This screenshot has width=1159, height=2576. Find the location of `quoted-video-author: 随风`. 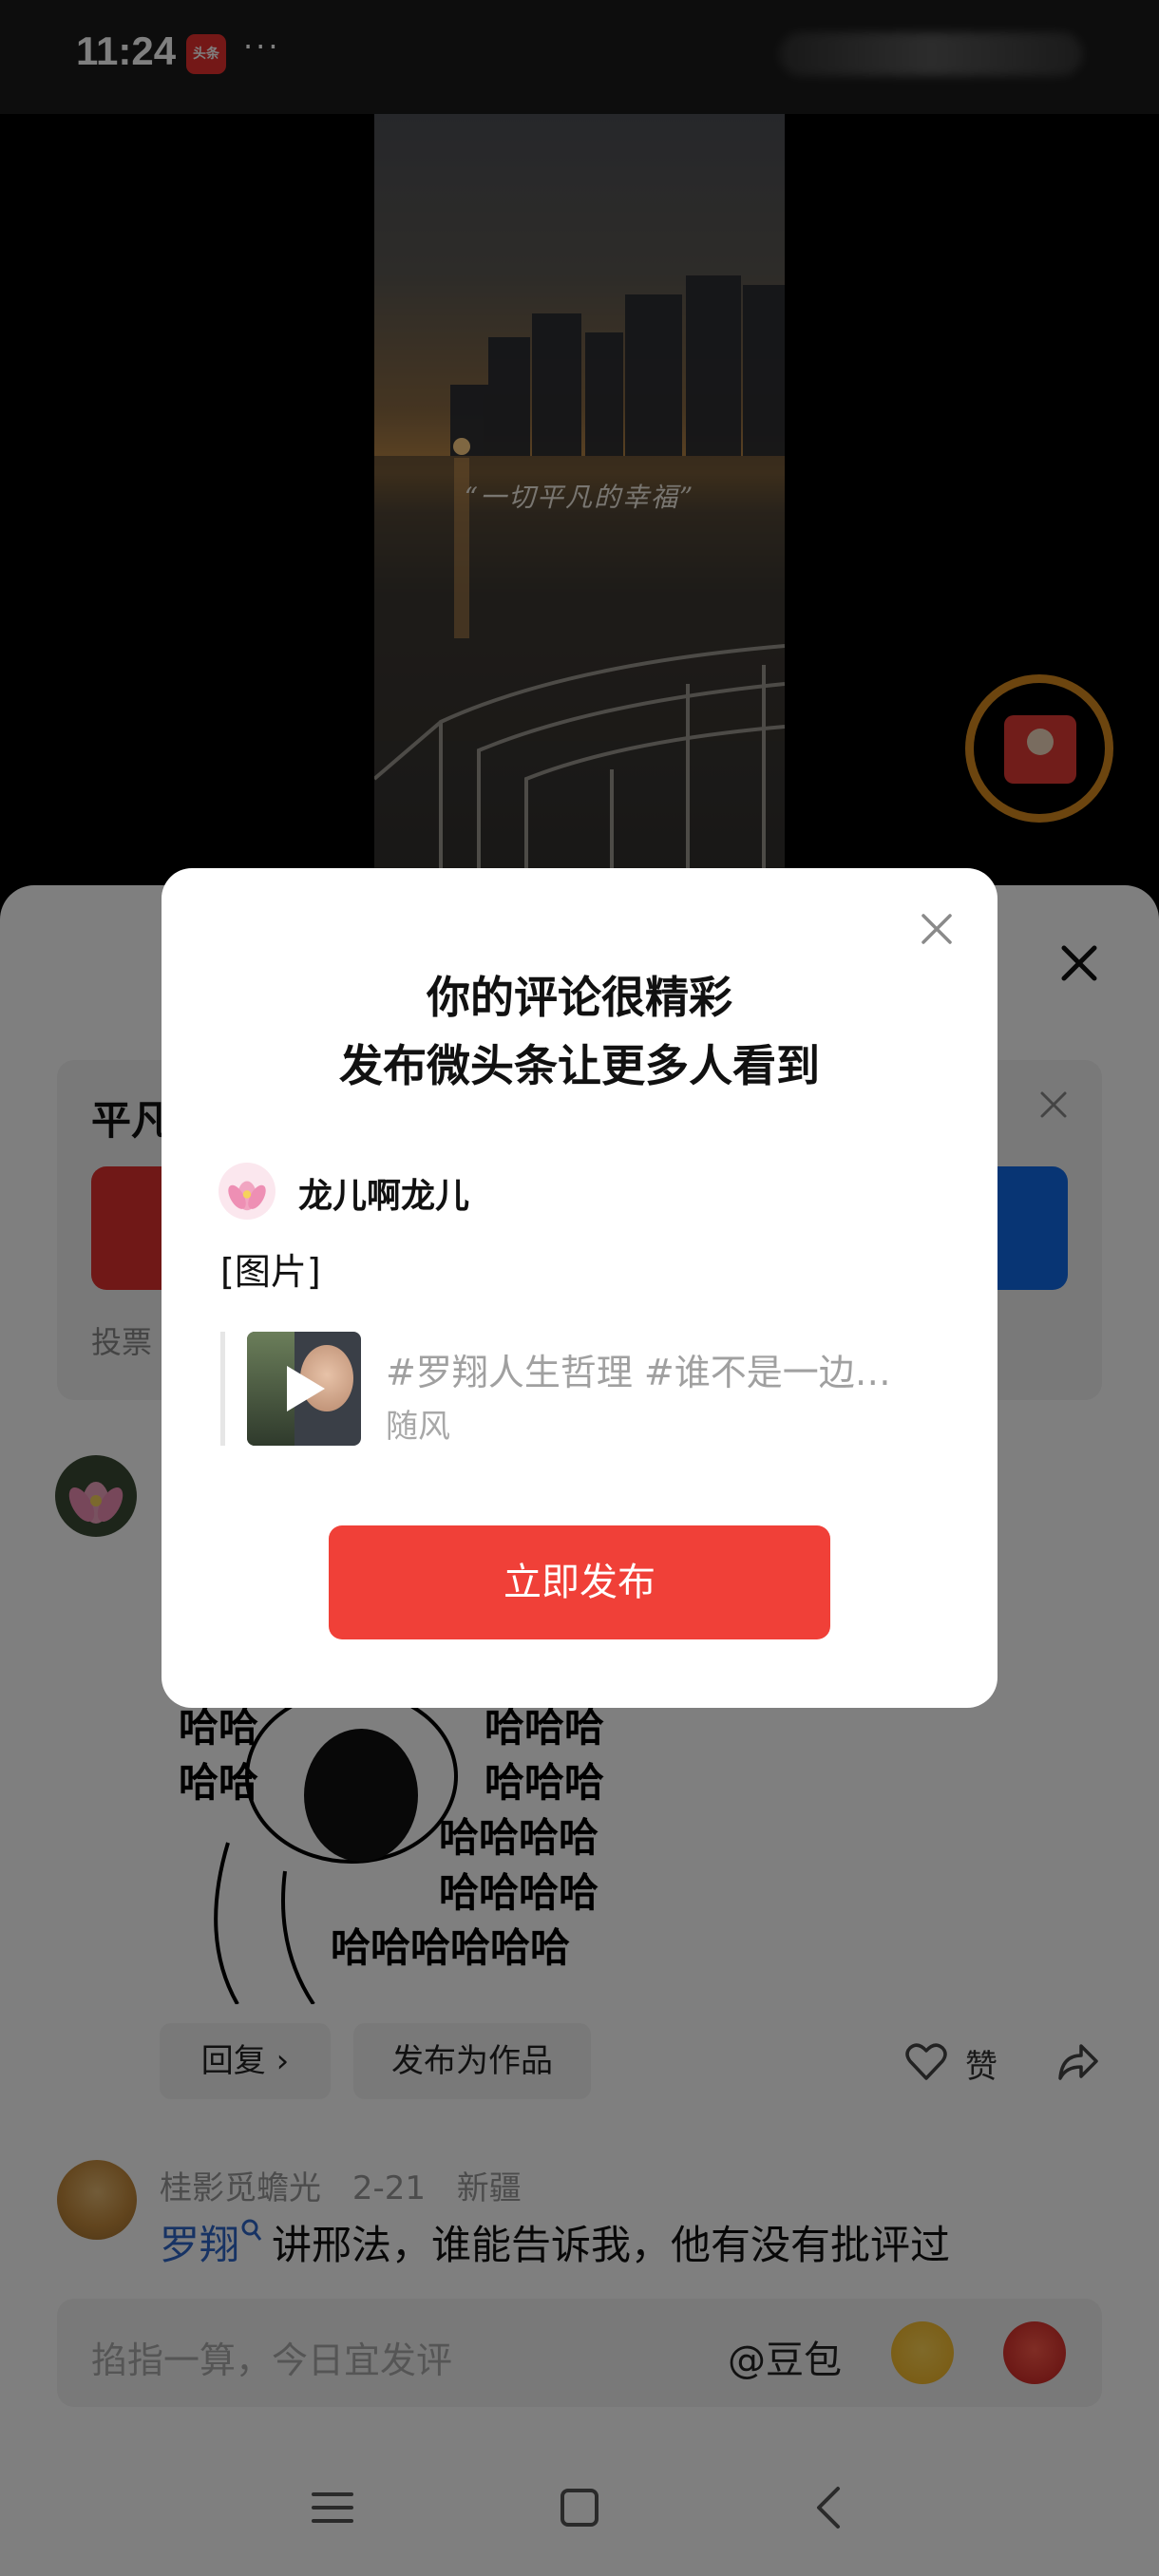

quoted-video-author: 随风 is located at coordinates (418, 1427).